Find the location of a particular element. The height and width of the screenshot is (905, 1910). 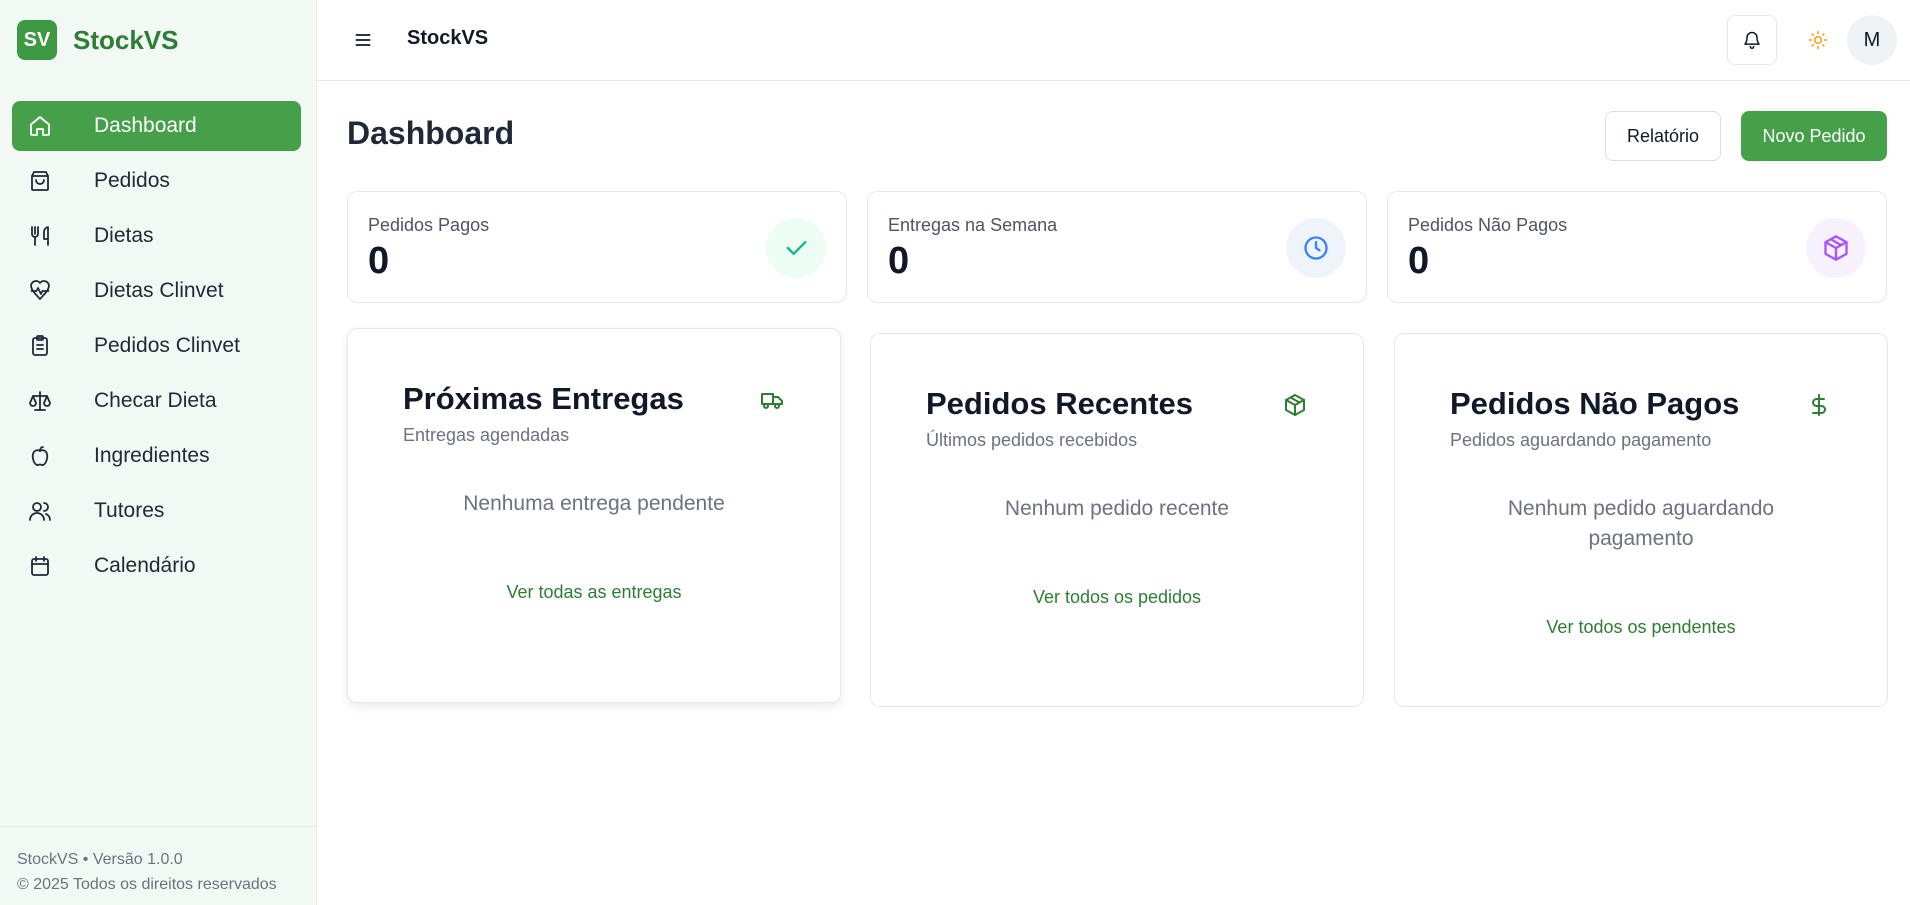

dollar-icon is located at coordinates (1819, 405).